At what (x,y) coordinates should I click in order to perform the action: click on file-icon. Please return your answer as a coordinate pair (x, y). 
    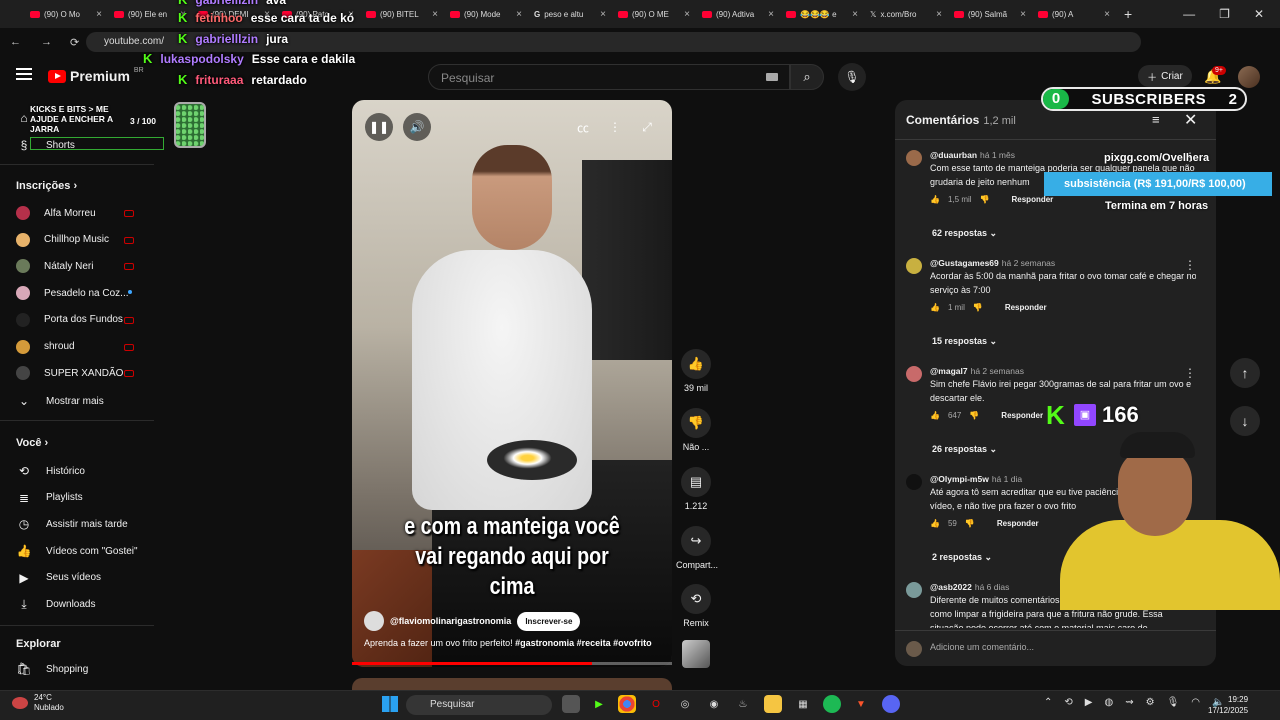
    Looking at the image, I should click on (571, 704).